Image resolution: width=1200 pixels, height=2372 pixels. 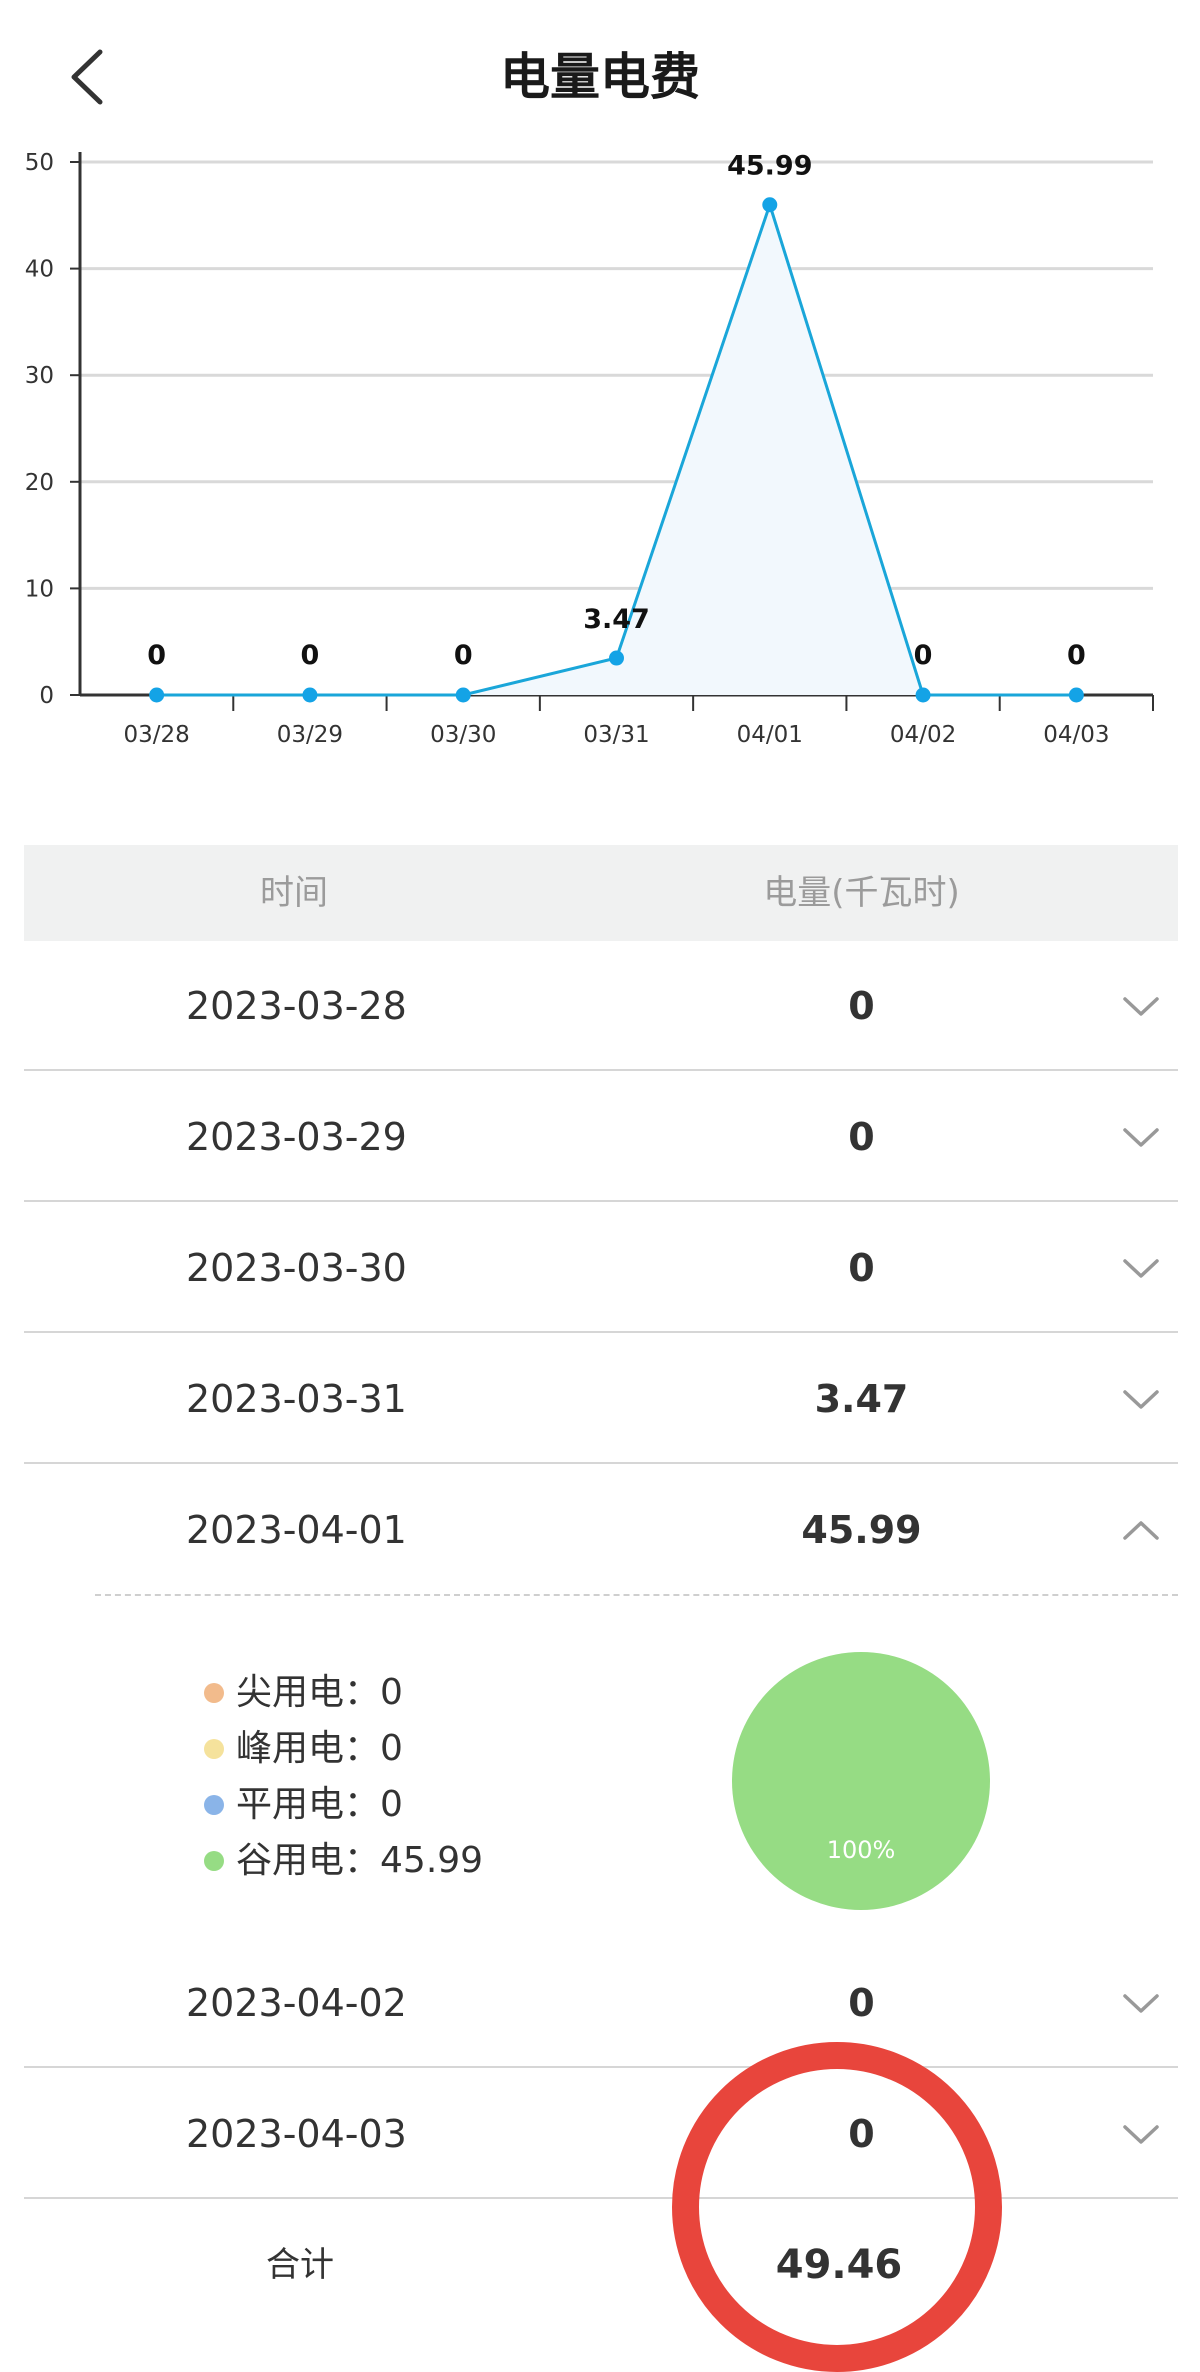 I want to click on table-row: 2023-03-30 0, so click(x=601, y=1268).